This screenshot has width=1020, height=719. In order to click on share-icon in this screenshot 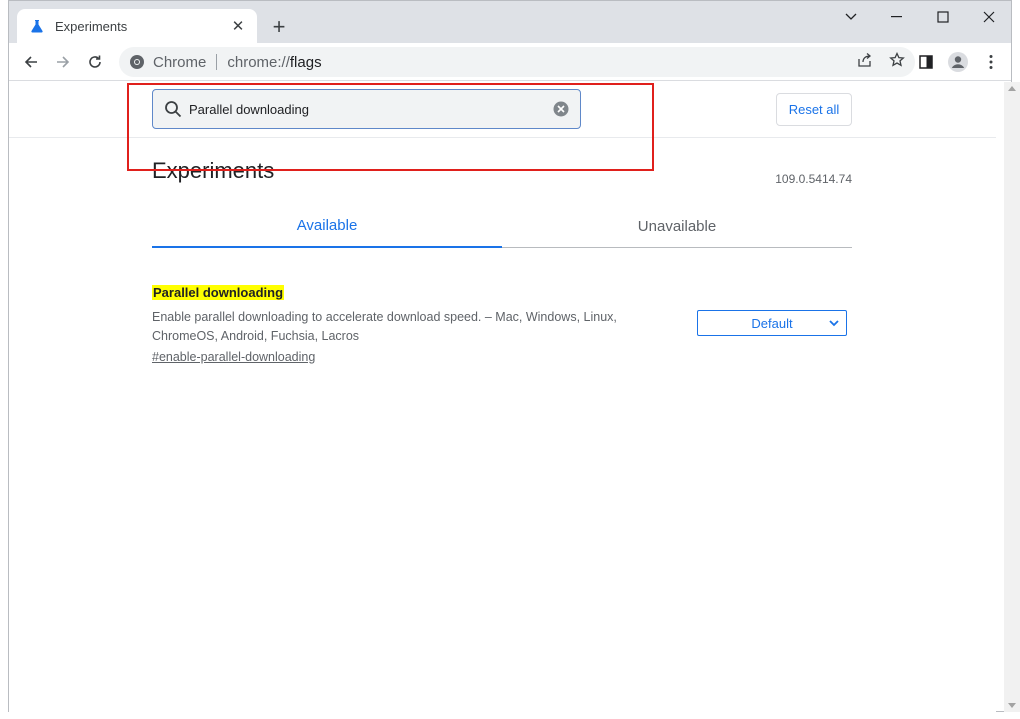, I will do `click(865, 62)`.